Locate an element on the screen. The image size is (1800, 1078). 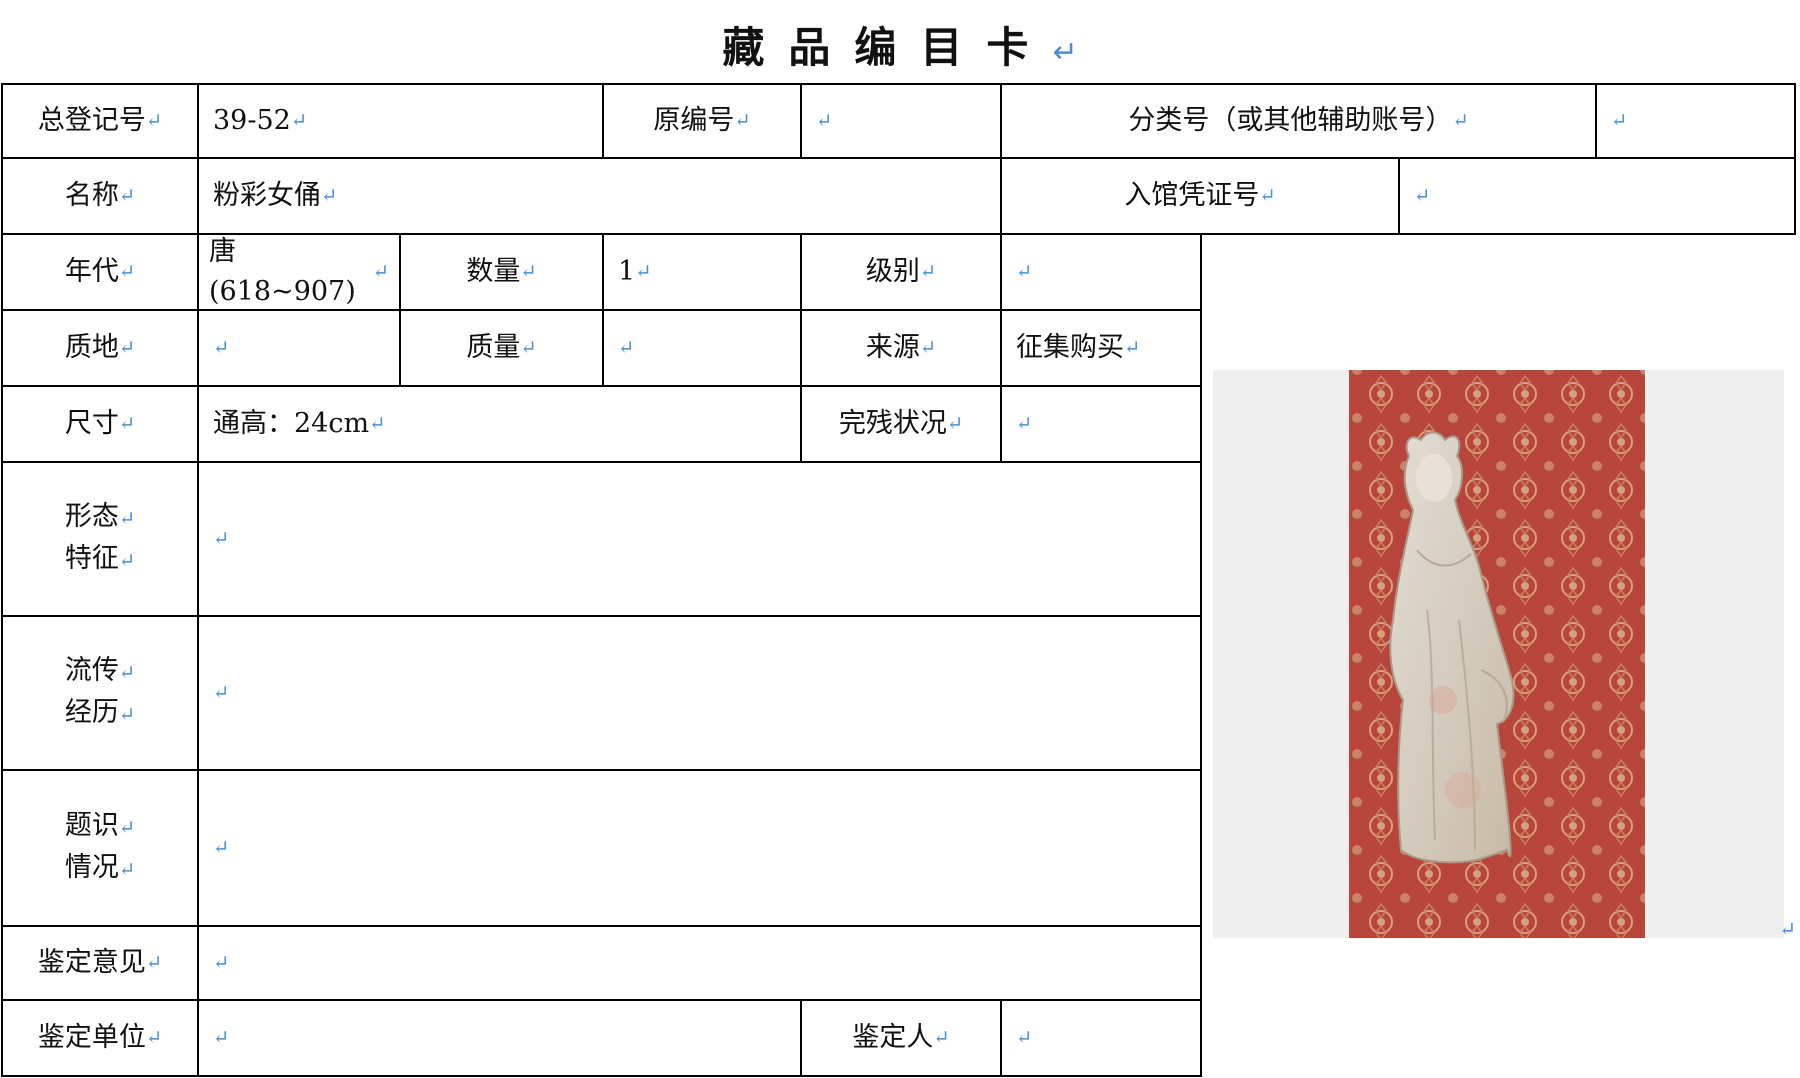
appraiser-label: 鉴定人 ↵ is located at coordinates (901, 1038).